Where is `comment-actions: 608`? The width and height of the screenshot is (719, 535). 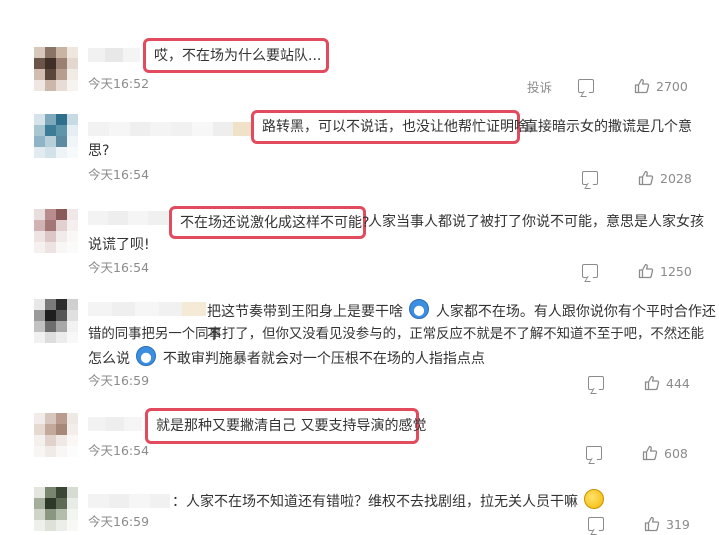 comment-actions: 608 is located at coordinates (637, 453).